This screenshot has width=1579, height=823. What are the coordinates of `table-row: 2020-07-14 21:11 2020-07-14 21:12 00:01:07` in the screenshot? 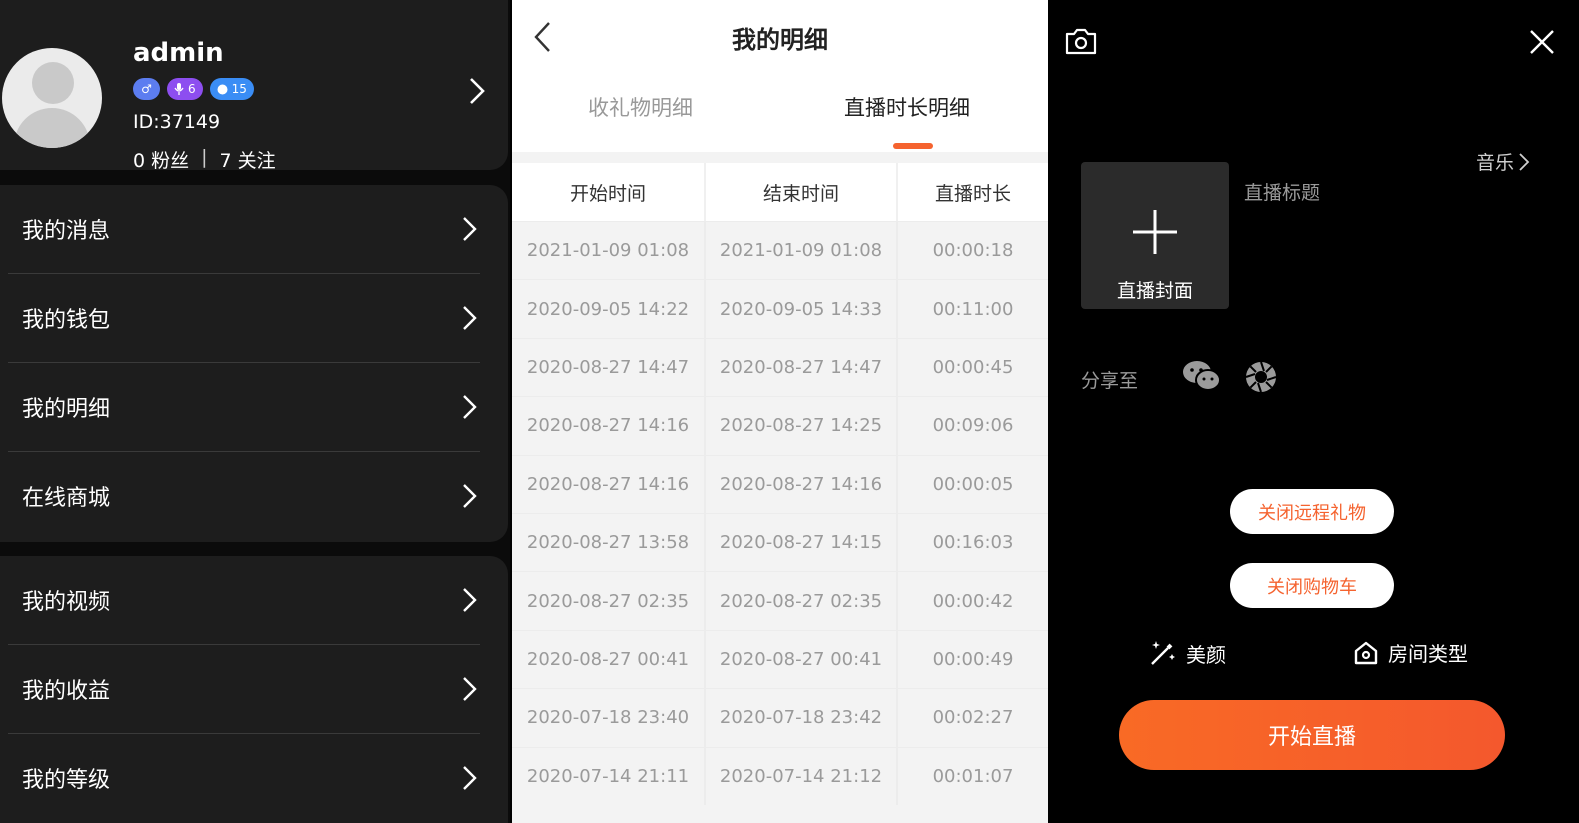 It's located at (780, 775).